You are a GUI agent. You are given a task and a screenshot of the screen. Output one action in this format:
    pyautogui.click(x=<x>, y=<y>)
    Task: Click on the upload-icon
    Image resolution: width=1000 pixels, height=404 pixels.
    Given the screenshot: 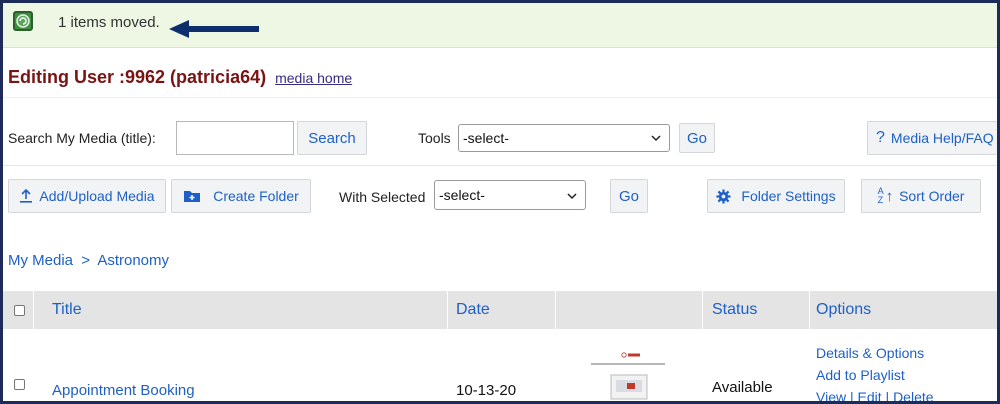 What is the action you would take?
    pyautogui.click(x=26, y=196)
    